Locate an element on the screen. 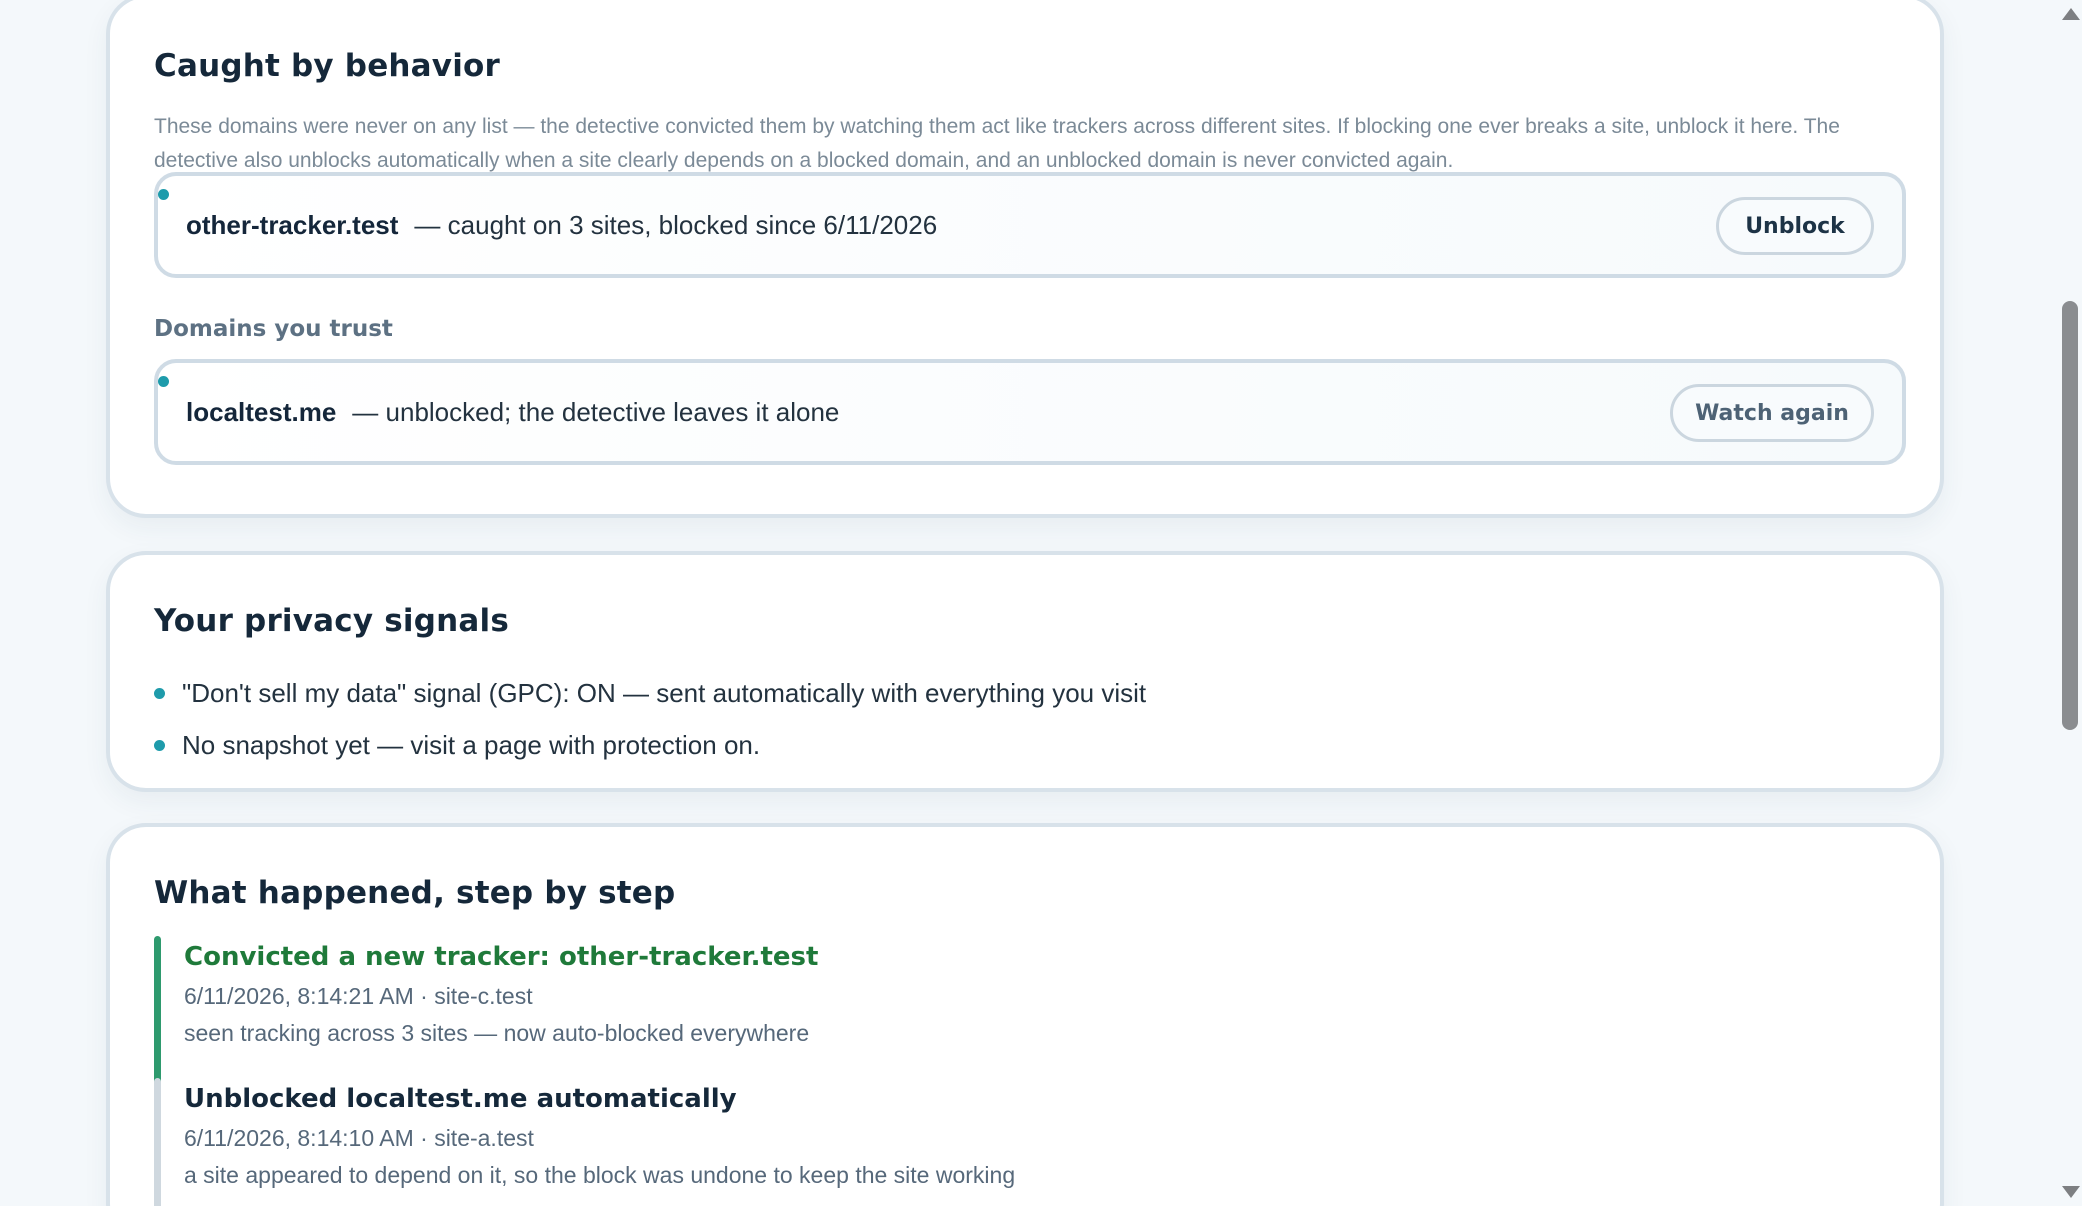 The height and width of the screenshot is (1206, 2082). caught-by-behavior-title: Caught by behavior is located at coordinates (327, 66).